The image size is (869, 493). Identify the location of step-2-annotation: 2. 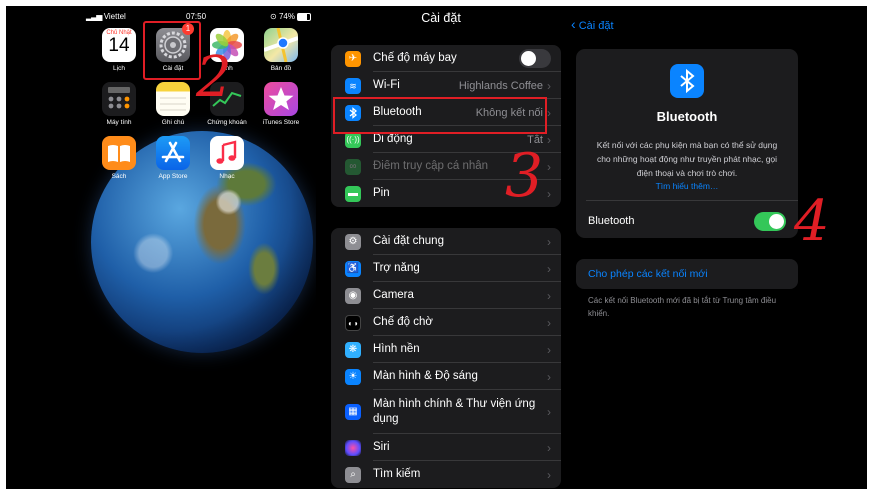
(214, 77).